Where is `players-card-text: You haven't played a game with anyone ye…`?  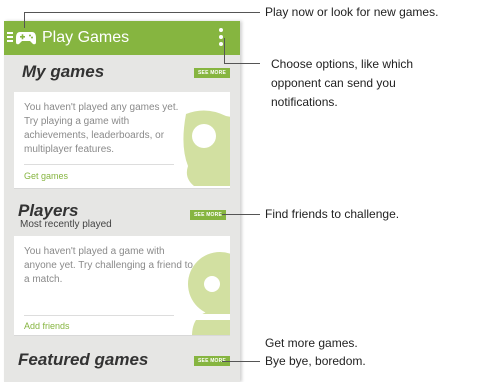
players-card-text: You haven't played a game with anyone ye… is located at coordinates (108, 265).